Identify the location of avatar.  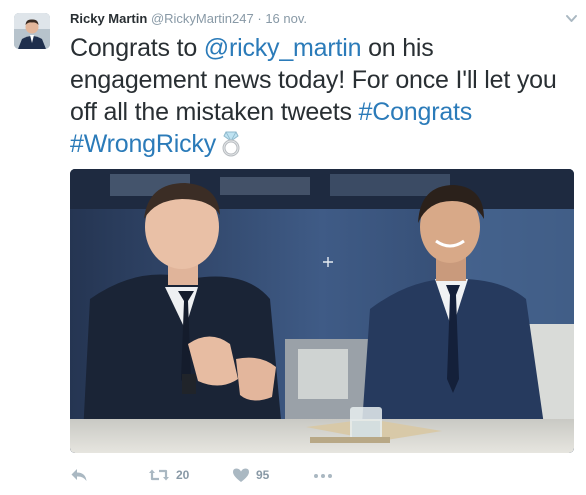
(32, 31).